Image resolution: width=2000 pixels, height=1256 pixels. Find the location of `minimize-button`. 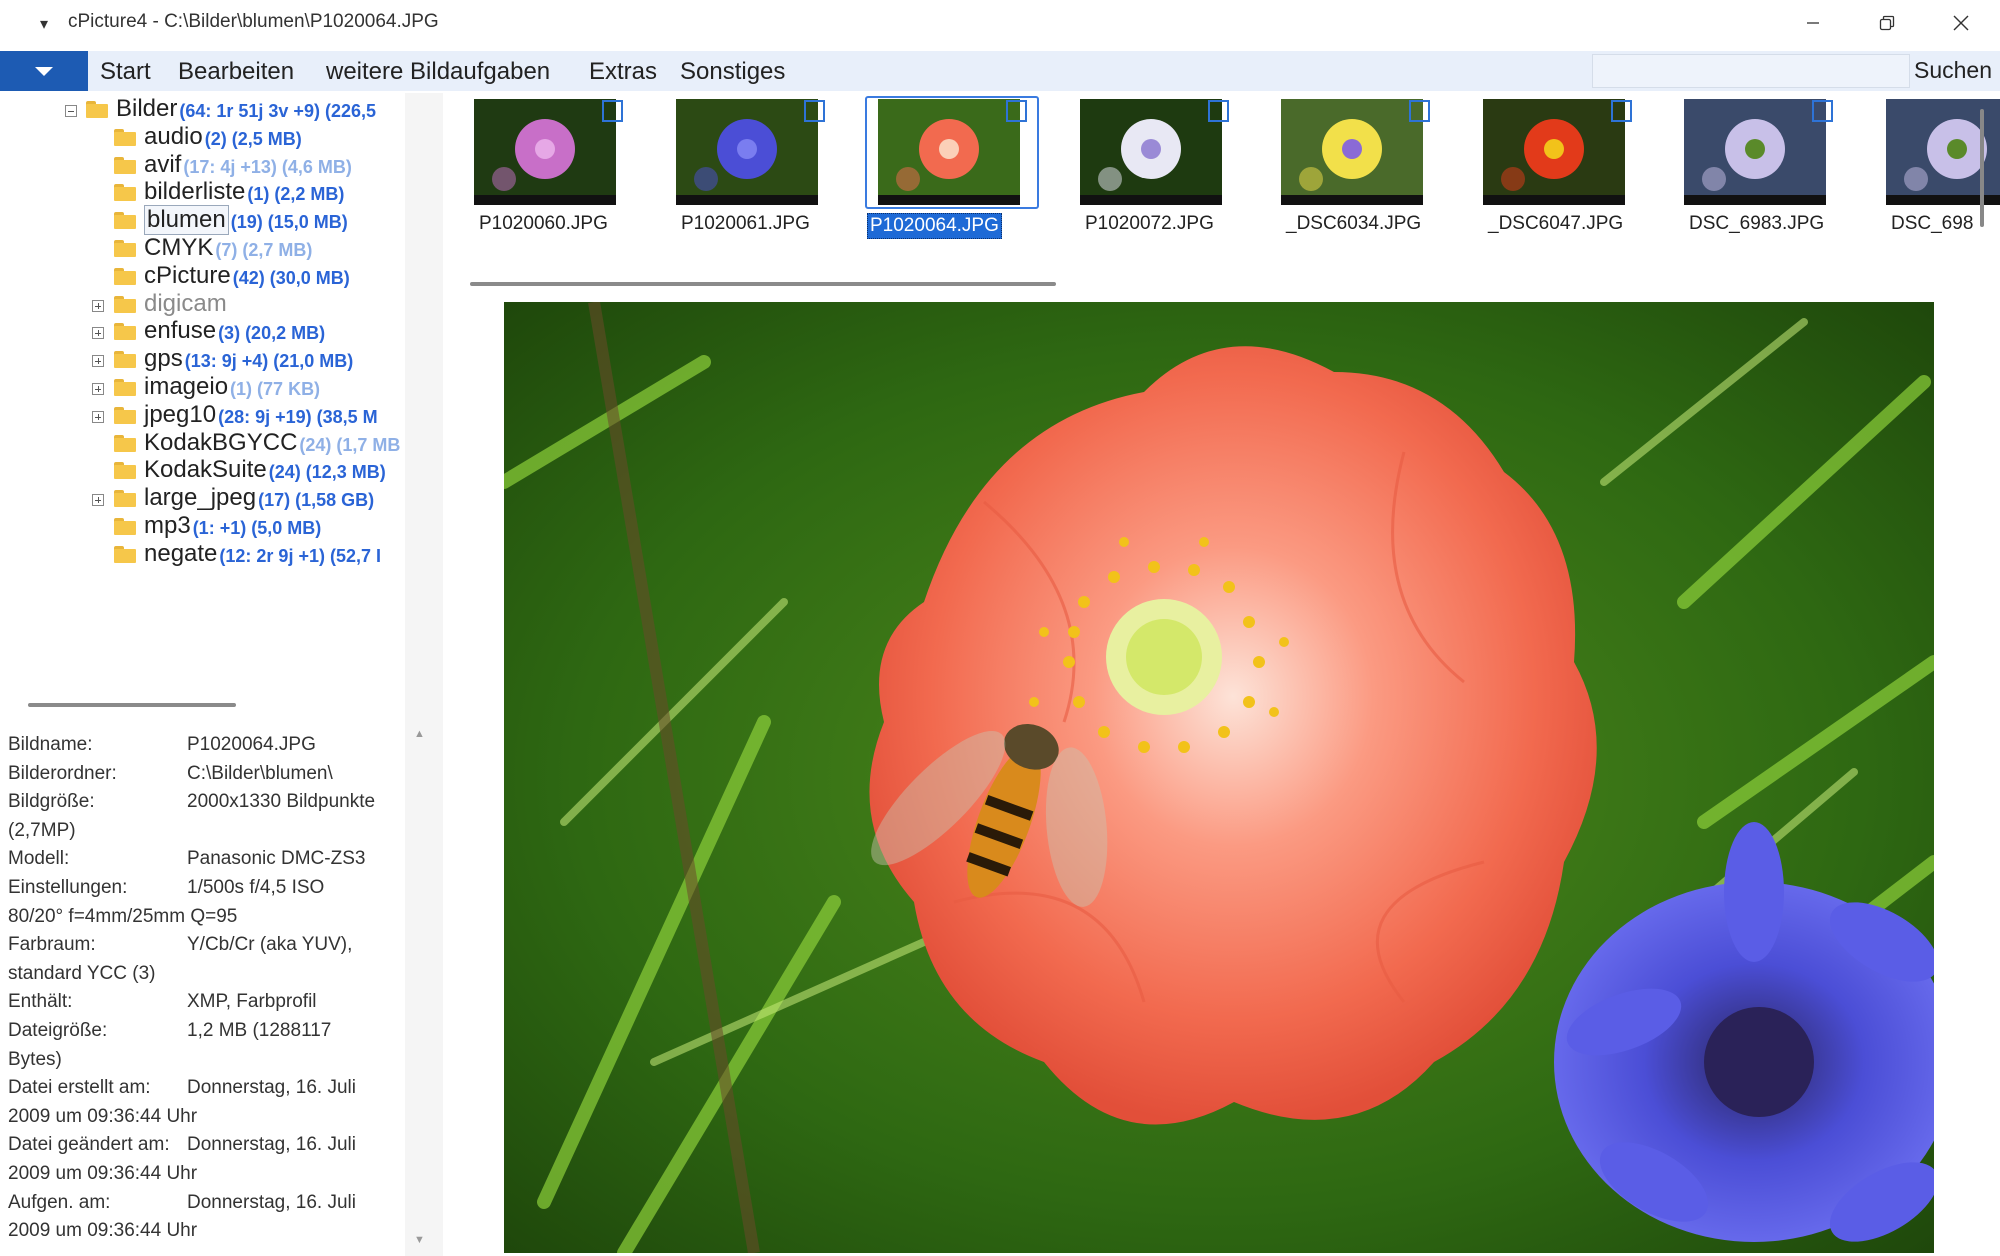

minimize-button is located at coordinates (1813, 23).